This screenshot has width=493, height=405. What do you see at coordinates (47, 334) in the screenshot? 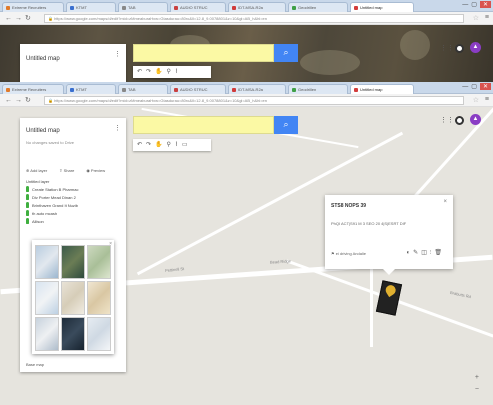
I see `basemap-light-landmass-tile` at bounding box center [47, 334].